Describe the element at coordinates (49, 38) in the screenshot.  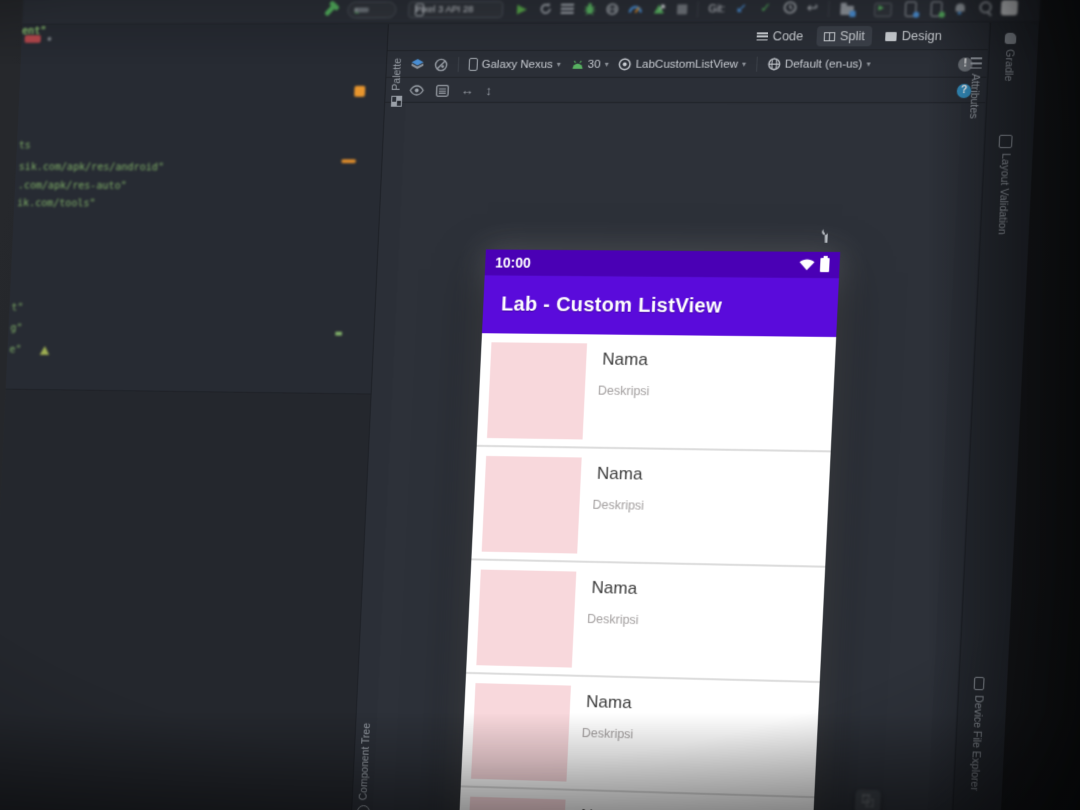
I see `editor-tab-dot` at that location.